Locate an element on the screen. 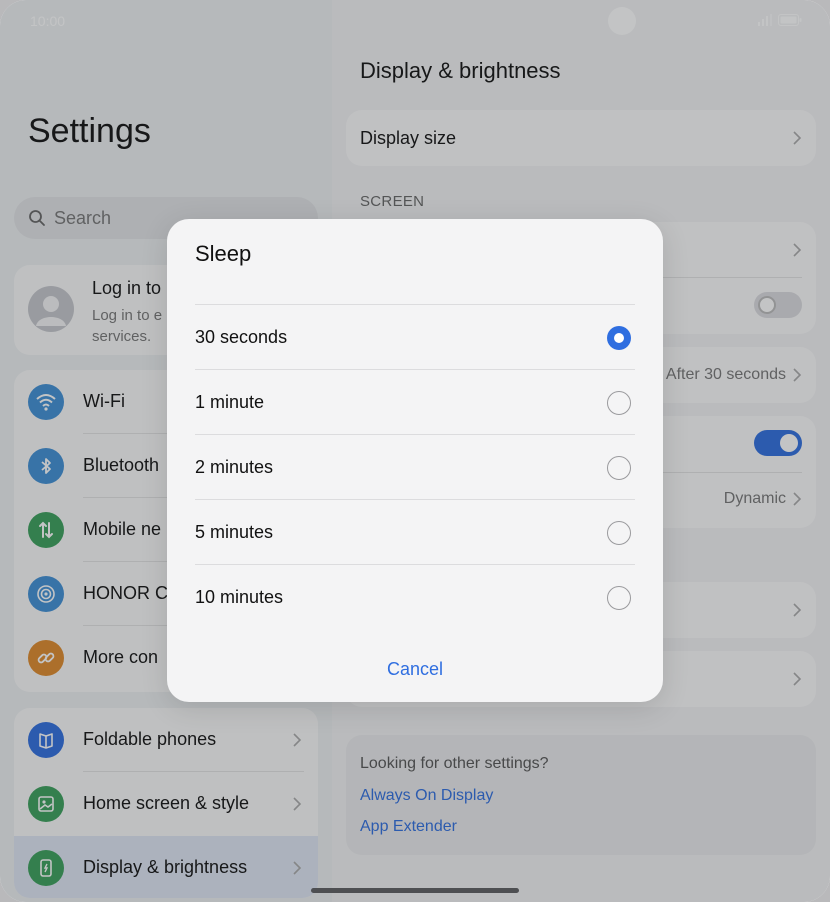  sleep-option-1-minute: 1 minute is located at coordinates (415, 402).